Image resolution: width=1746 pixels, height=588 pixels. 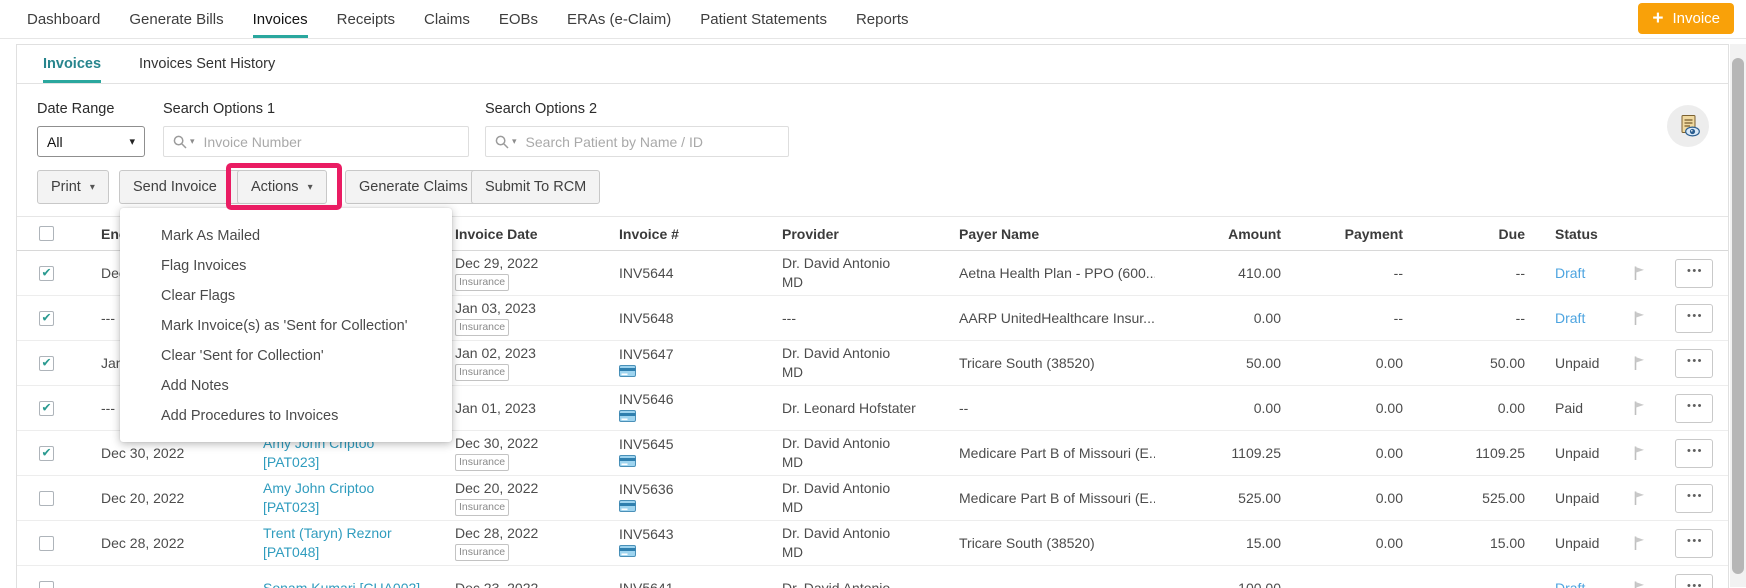 What do you see at coordinates (413, 187) in the screenshot?
I see `generate-claims-button: Generate Claims` at bounding box center [413, 187].